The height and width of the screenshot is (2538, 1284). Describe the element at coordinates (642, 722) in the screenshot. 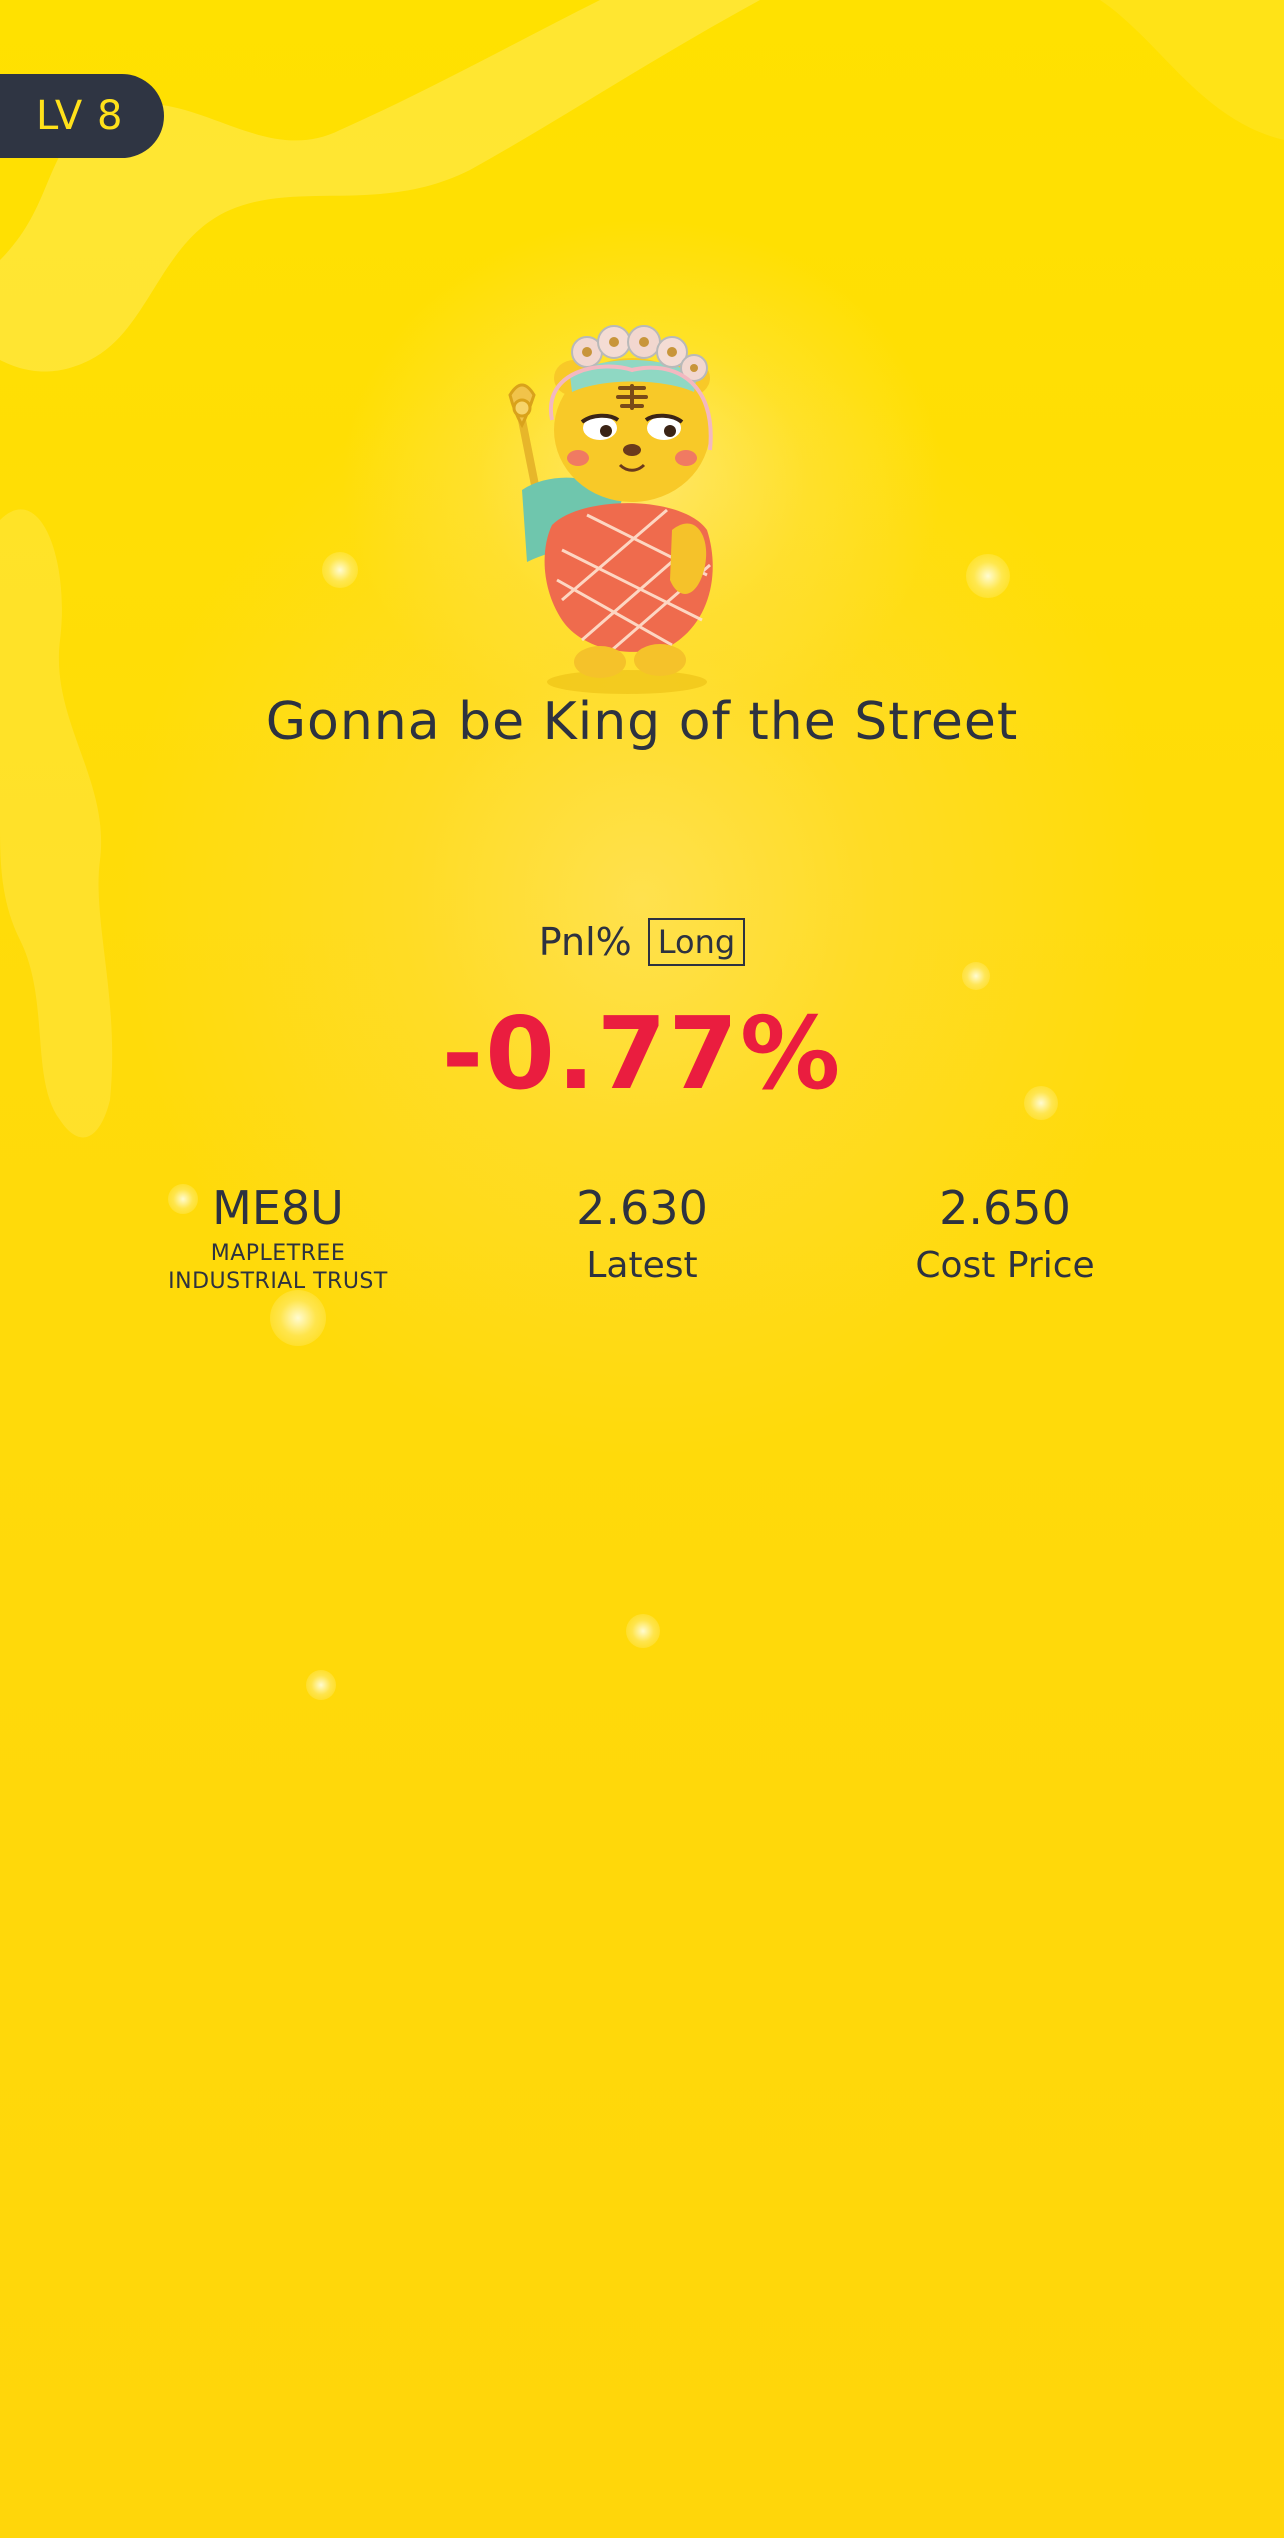

I see `page-title: Gonna be King of the Street` at that location.